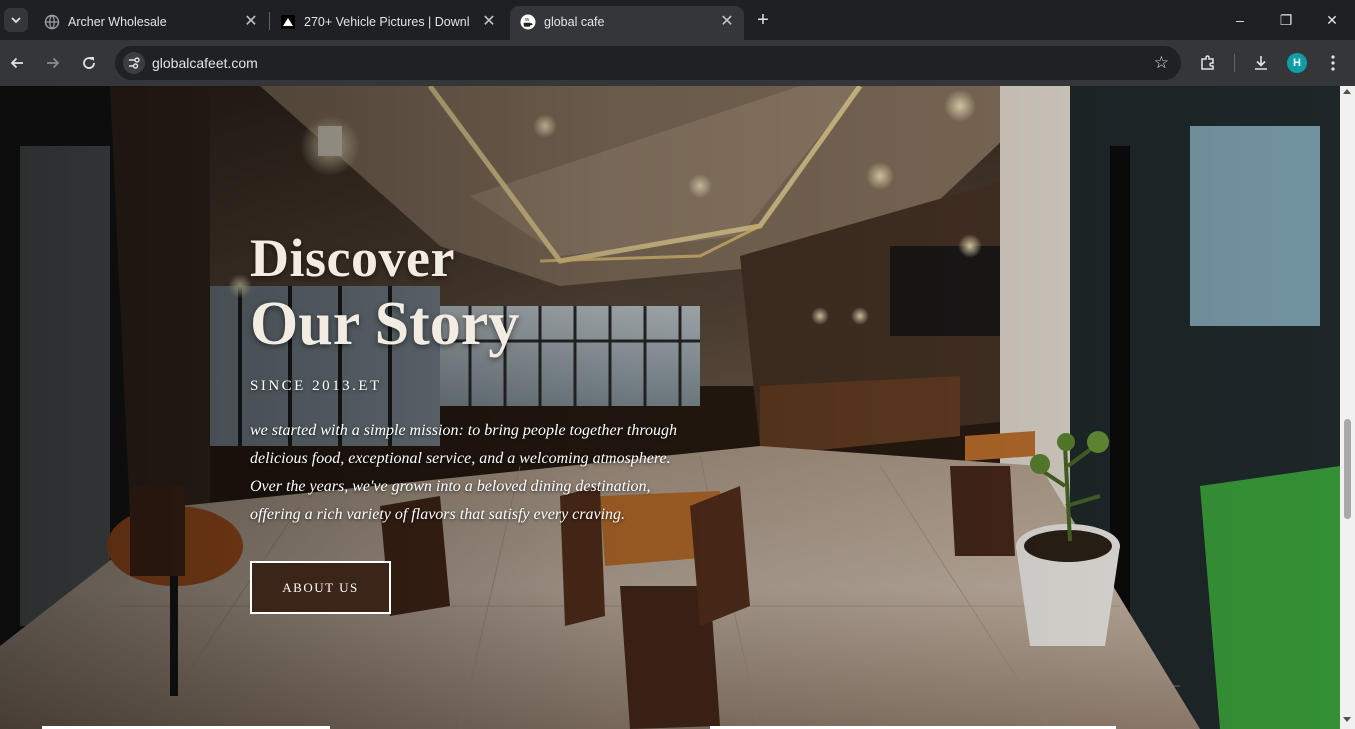 Image resolution: width=1355 pixels, height=729 pixels. I want to click on cafe-favicon-icon, so click(528, 22).